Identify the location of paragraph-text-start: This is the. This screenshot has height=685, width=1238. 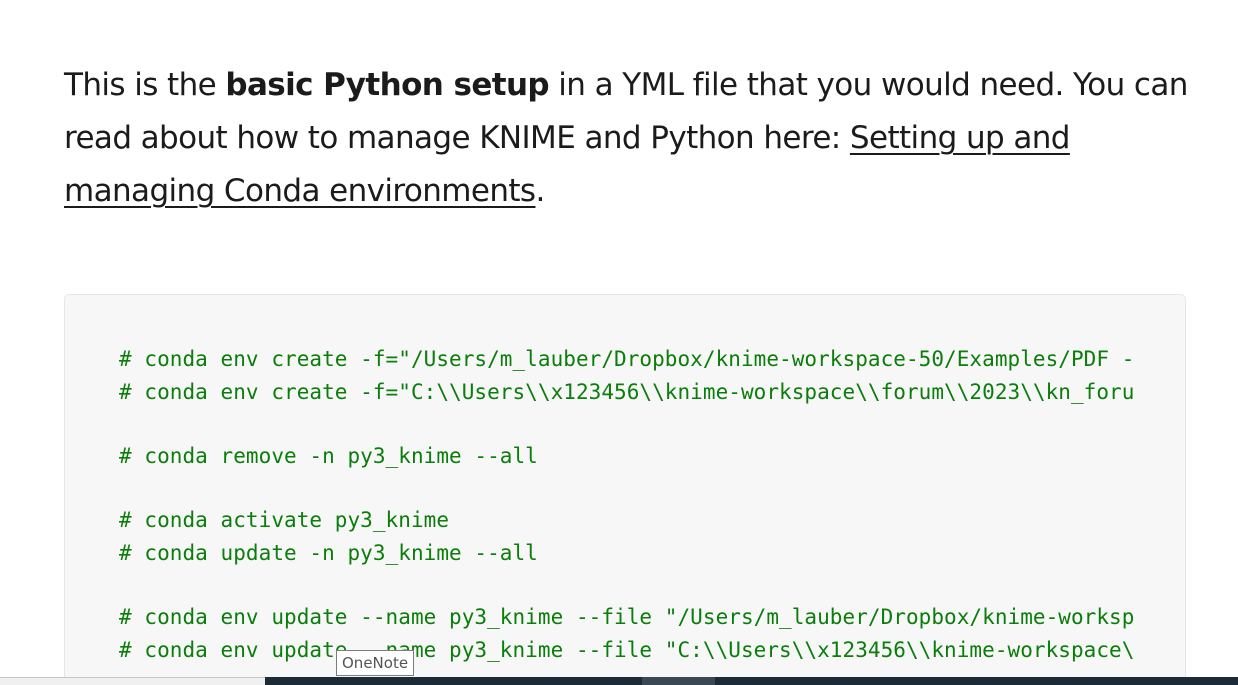
(145, 85).